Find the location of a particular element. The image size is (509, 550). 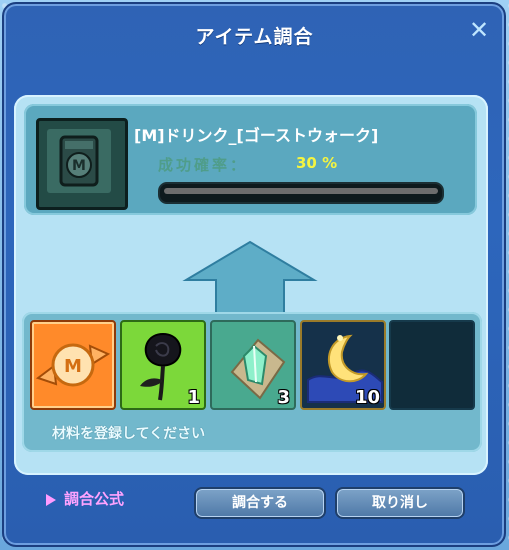

result-item-slot: M is located at coordinates (82, 164).